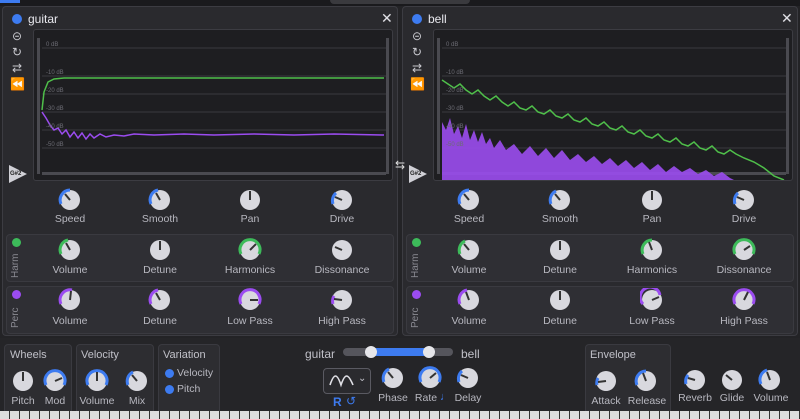  Describe the element at coordinates (371, 352) in the screenshot. I see `morph-handle-left` at that location.